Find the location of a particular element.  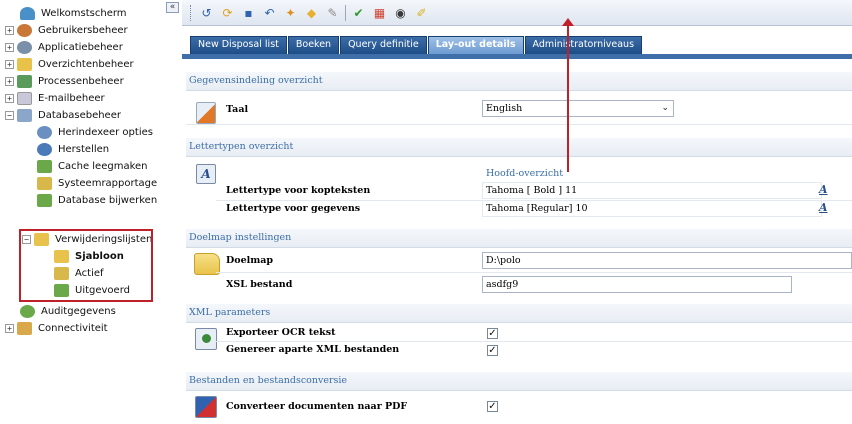

users-icon is located at coordinates (24, 30).